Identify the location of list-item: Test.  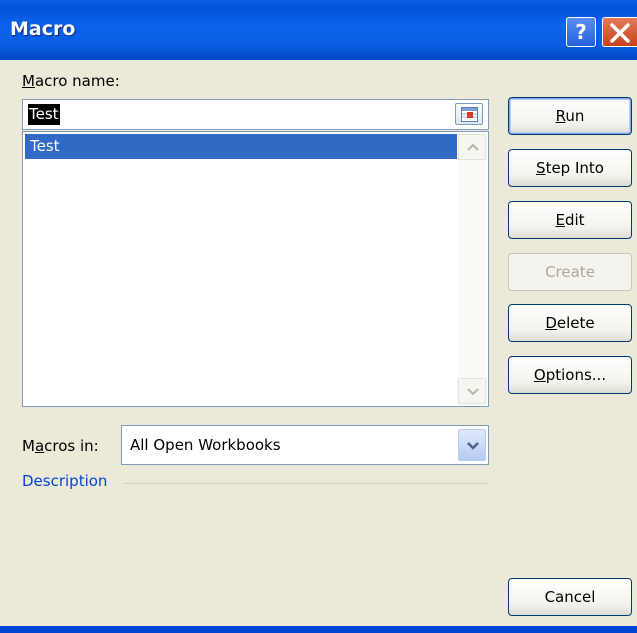
(241, 146).